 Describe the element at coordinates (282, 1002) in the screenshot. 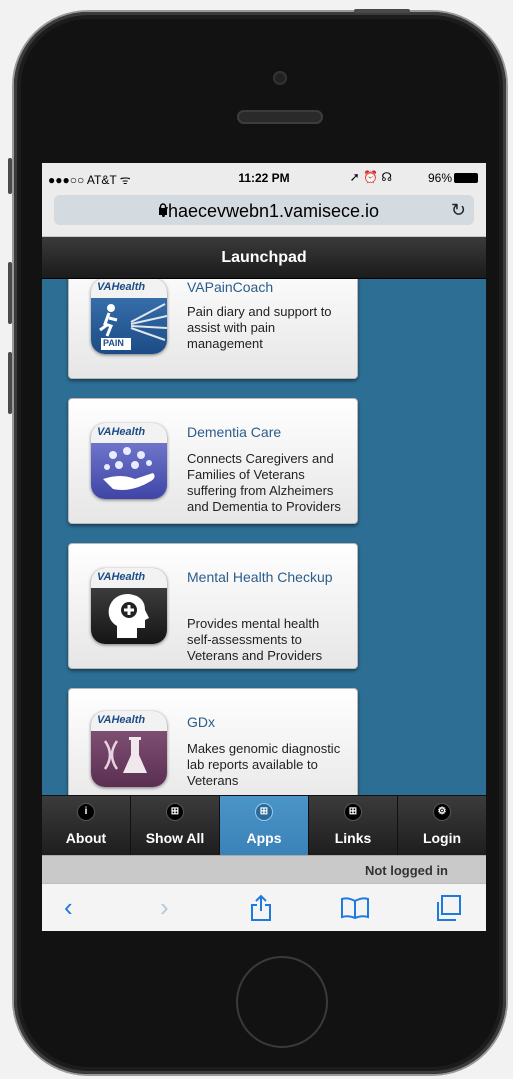

I see `home-button` at that location.